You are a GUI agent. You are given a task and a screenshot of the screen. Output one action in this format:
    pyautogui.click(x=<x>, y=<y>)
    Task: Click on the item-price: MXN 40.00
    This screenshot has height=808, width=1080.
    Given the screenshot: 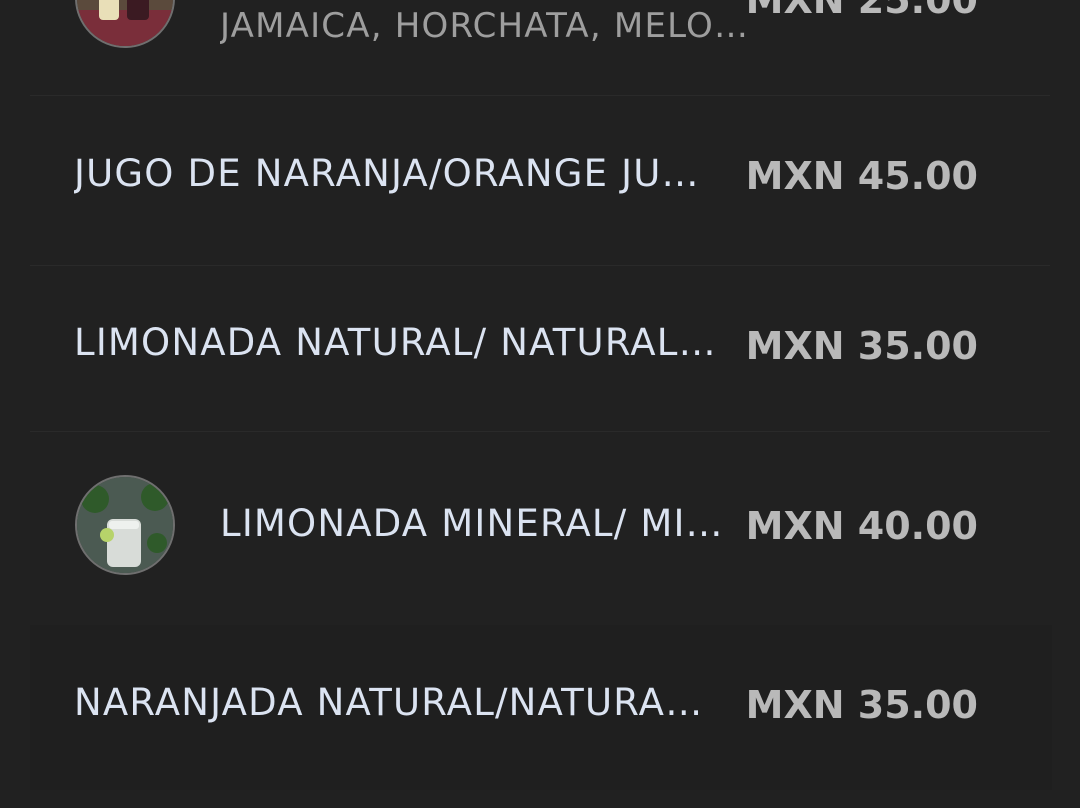 What is the action you would take?
    pyautogui.click(x=861, y=526)
    